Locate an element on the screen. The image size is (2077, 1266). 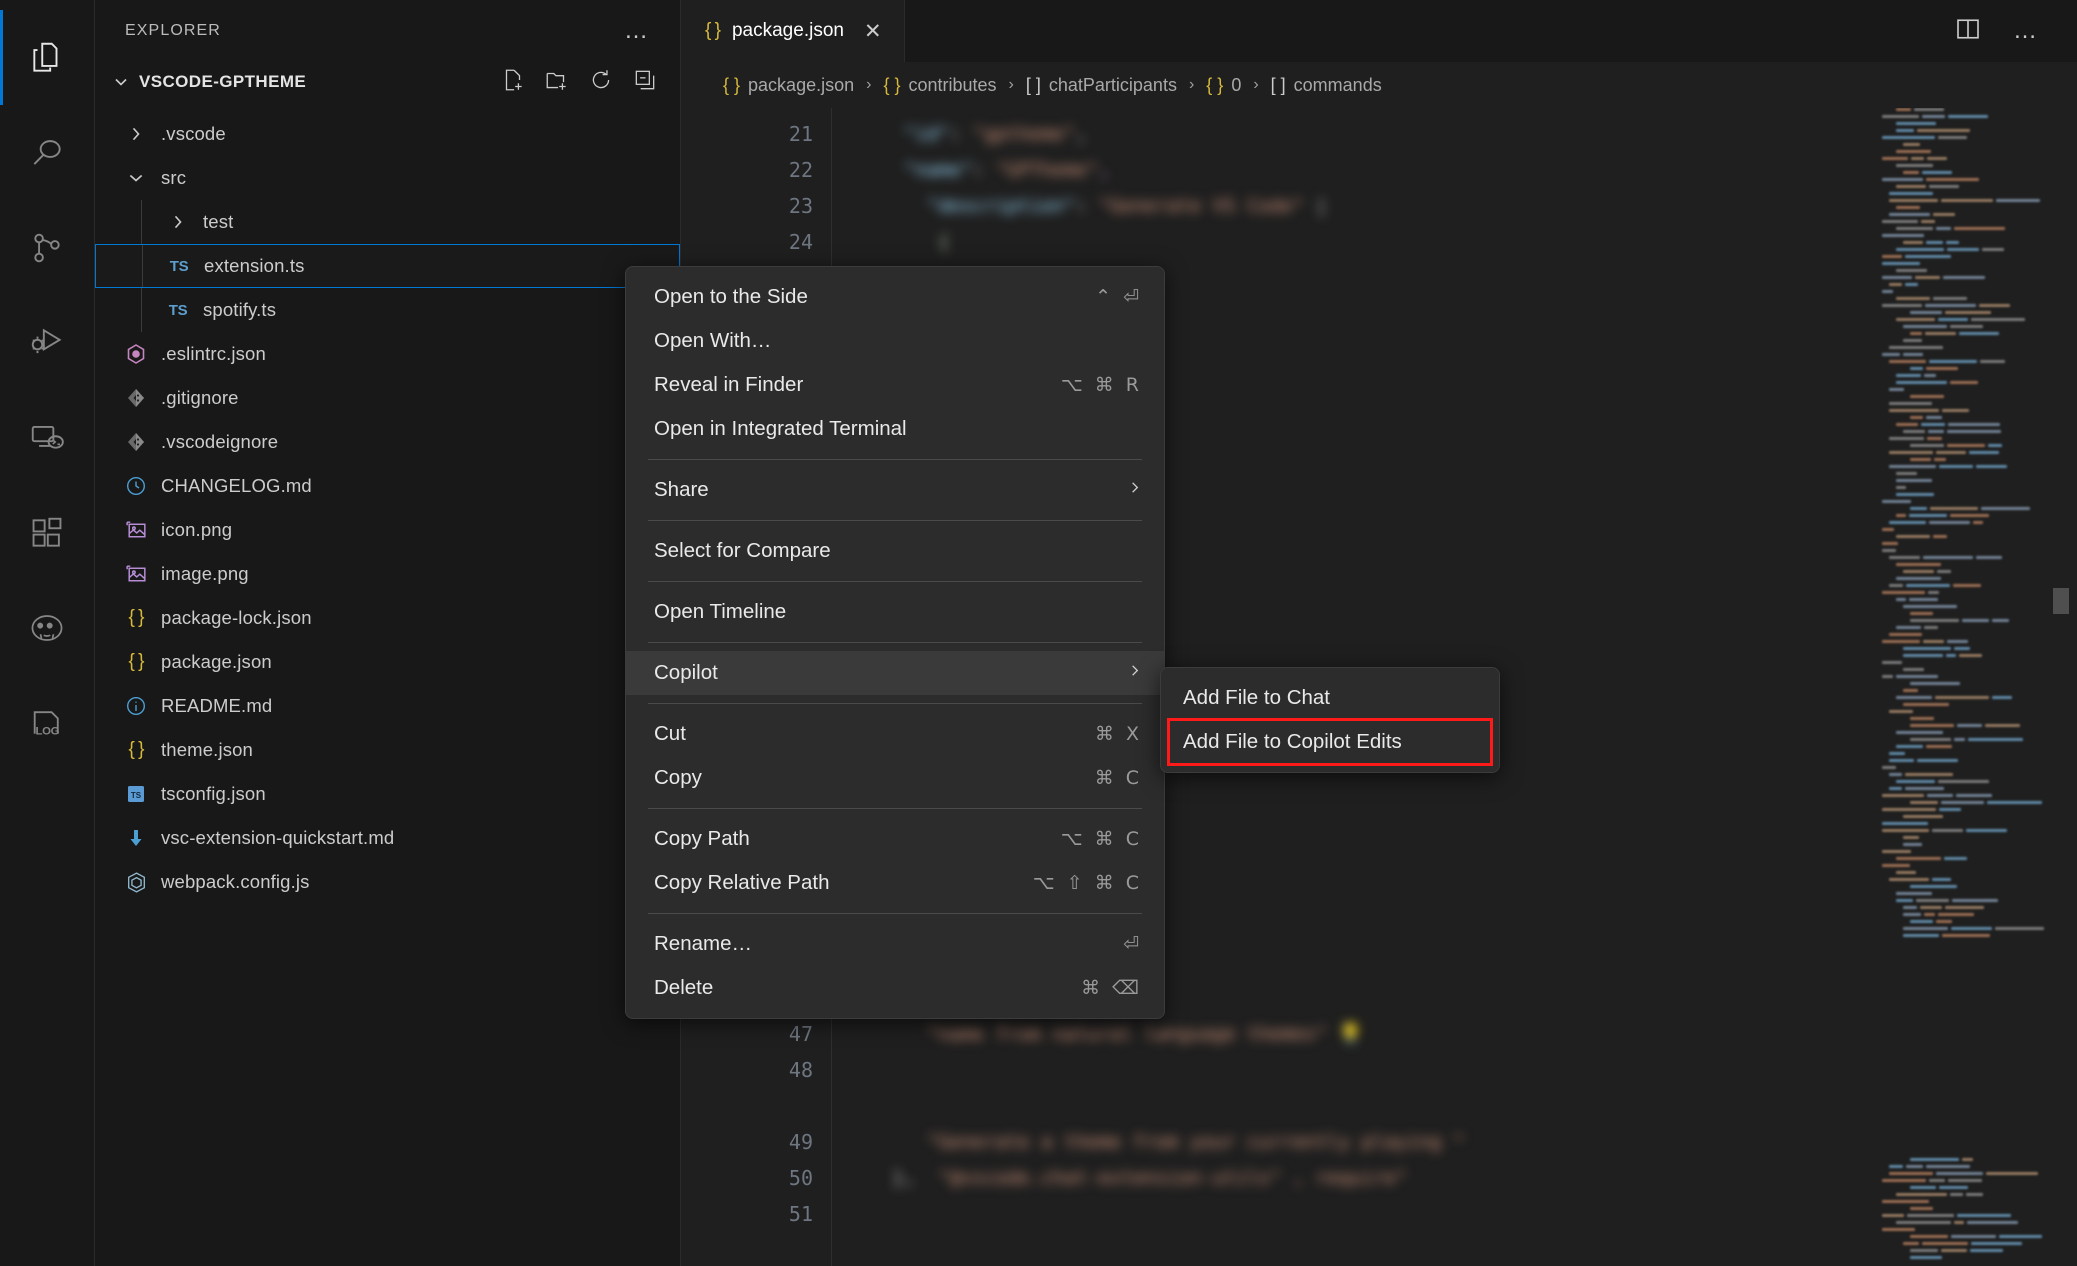
activity-item-output-log: LOG is located at coordinates (47, 722).